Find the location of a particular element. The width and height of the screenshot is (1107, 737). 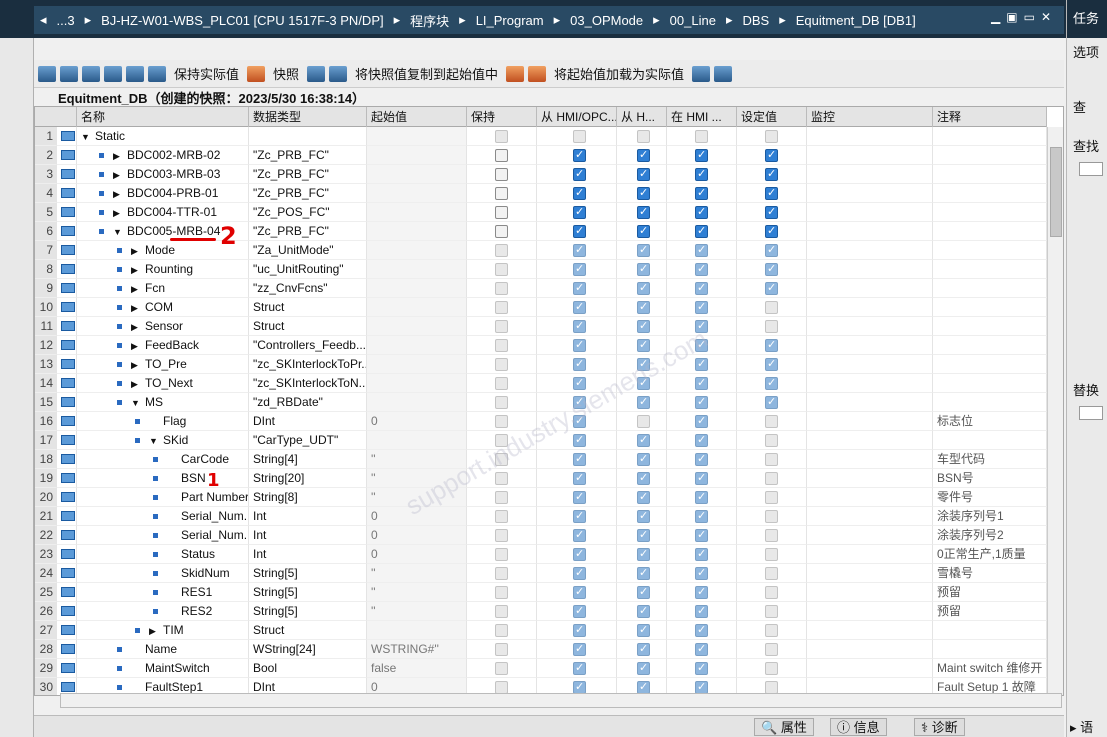

table-row: 22 Serial_Num...Int0 涂装序列号2 is located at coordinates (541, 535).